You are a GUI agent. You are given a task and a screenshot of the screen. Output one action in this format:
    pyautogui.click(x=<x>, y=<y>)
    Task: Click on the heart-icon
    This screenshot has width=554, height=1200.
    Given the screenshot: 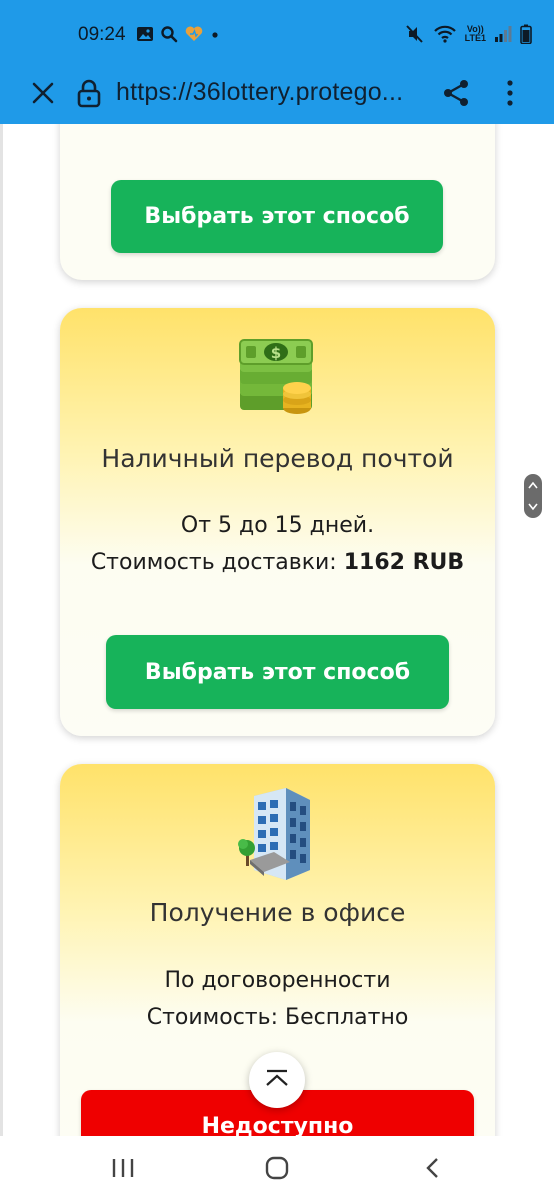 What is the action you would take?
    pyautogui.click(x=194, y=33)
    